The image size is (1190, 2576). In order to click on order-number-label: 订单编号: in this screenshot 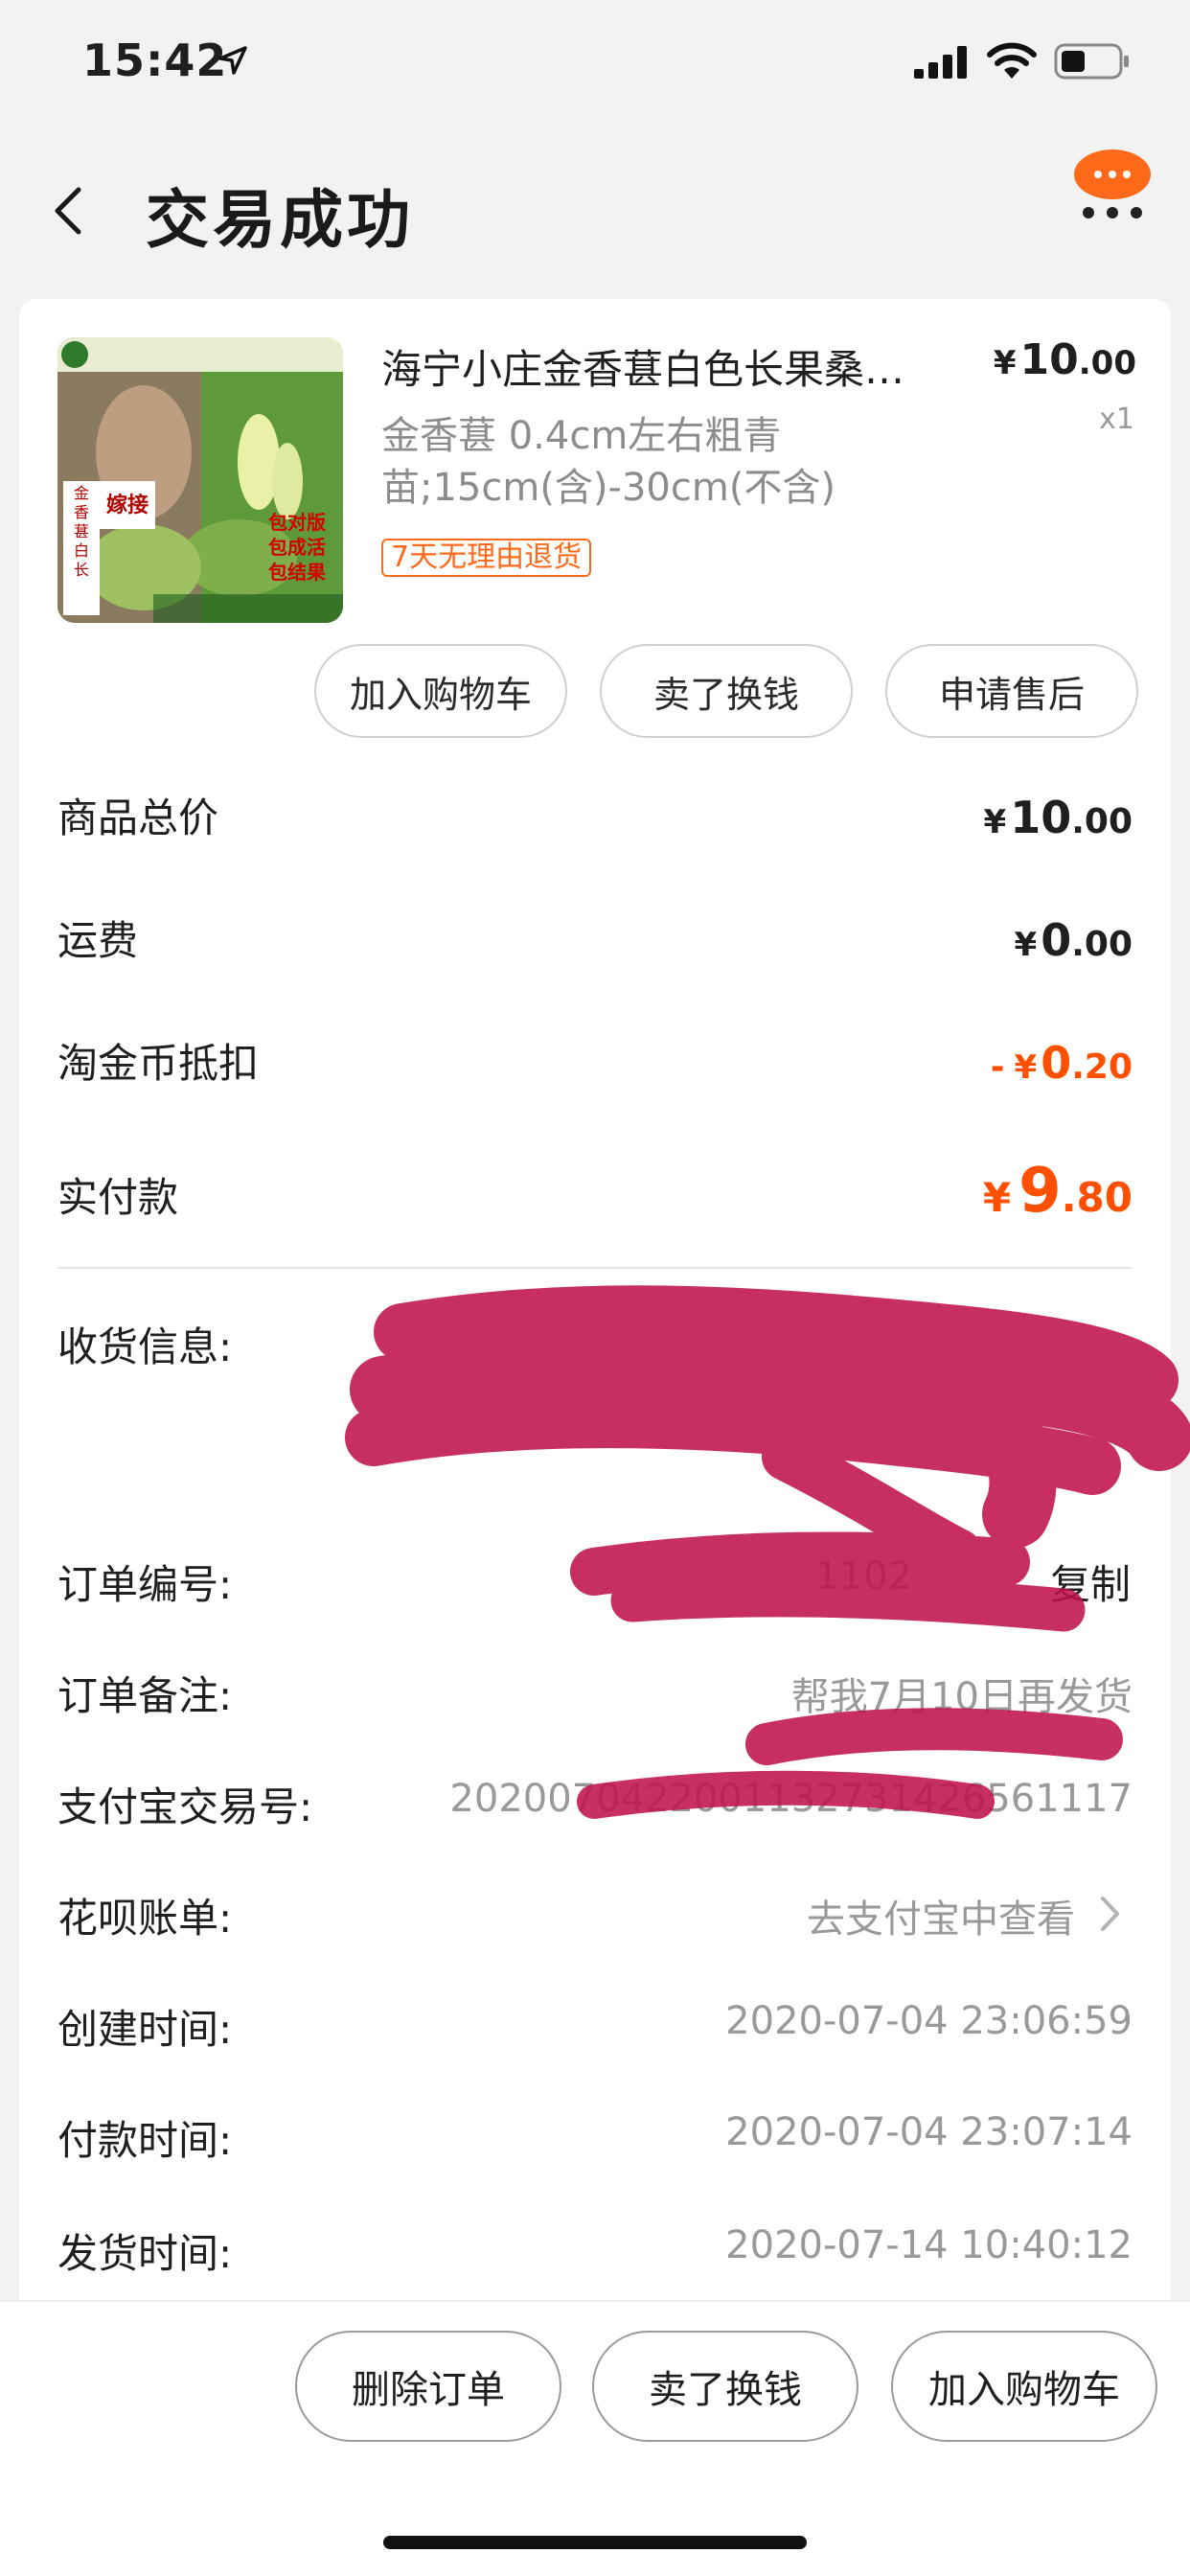, I will do `click(145, 1584)`.